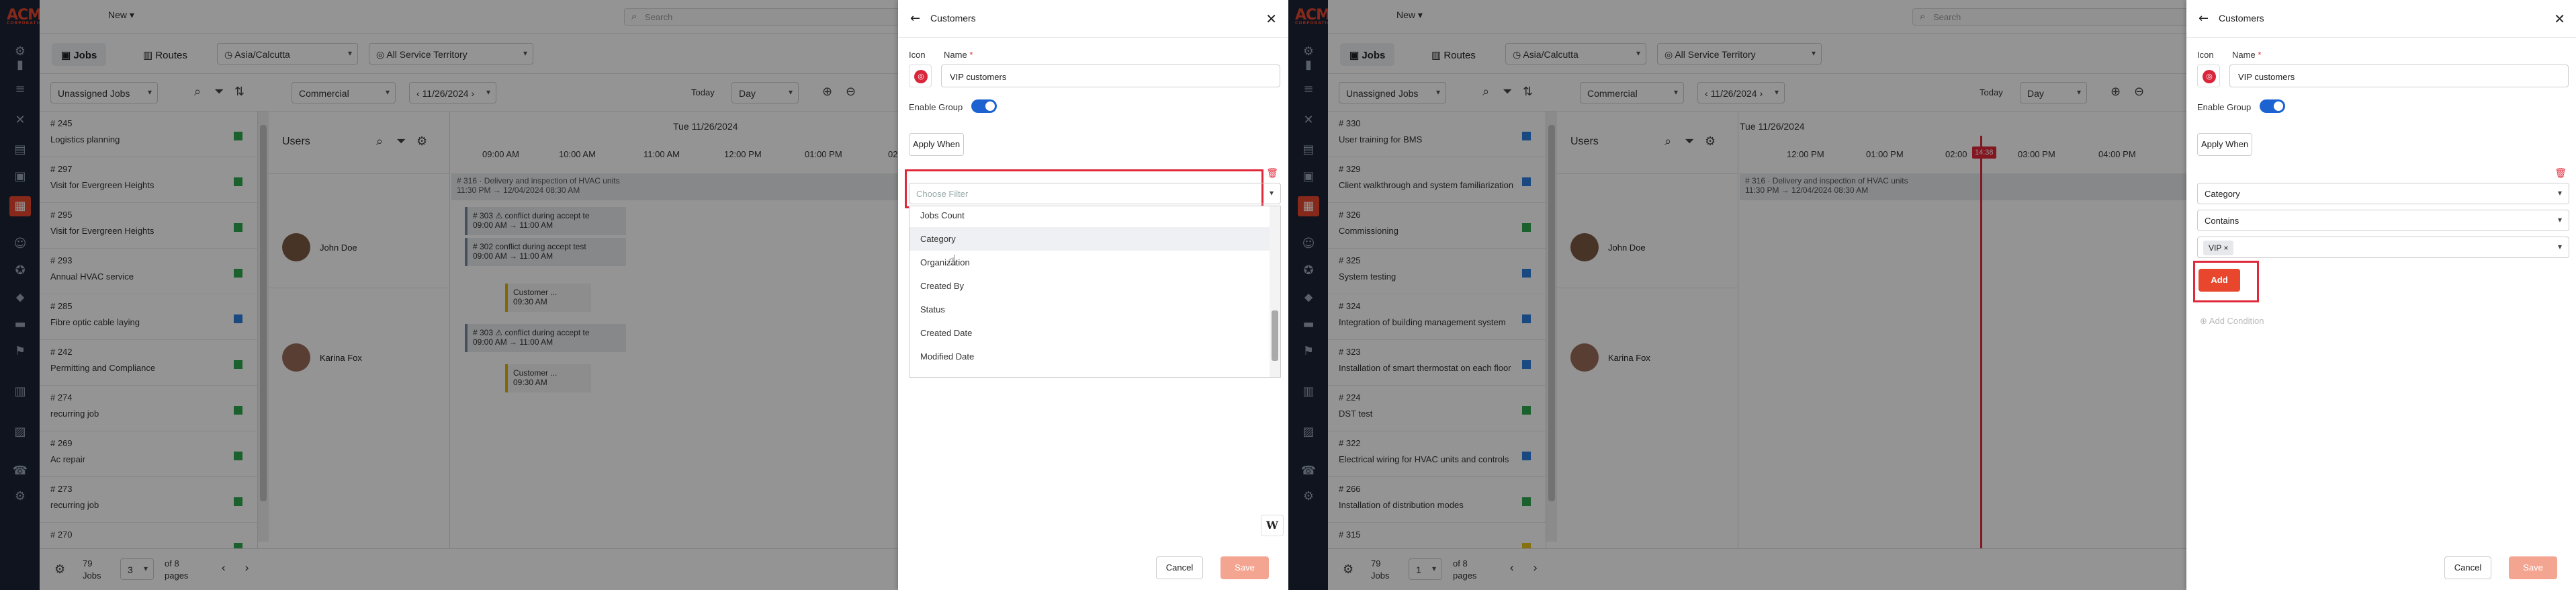 The width and height of the screenshot is (2576, 590). Describe the element at coordinates (2220, 281) in the screenshot. I see `add-button: Add` at that location.